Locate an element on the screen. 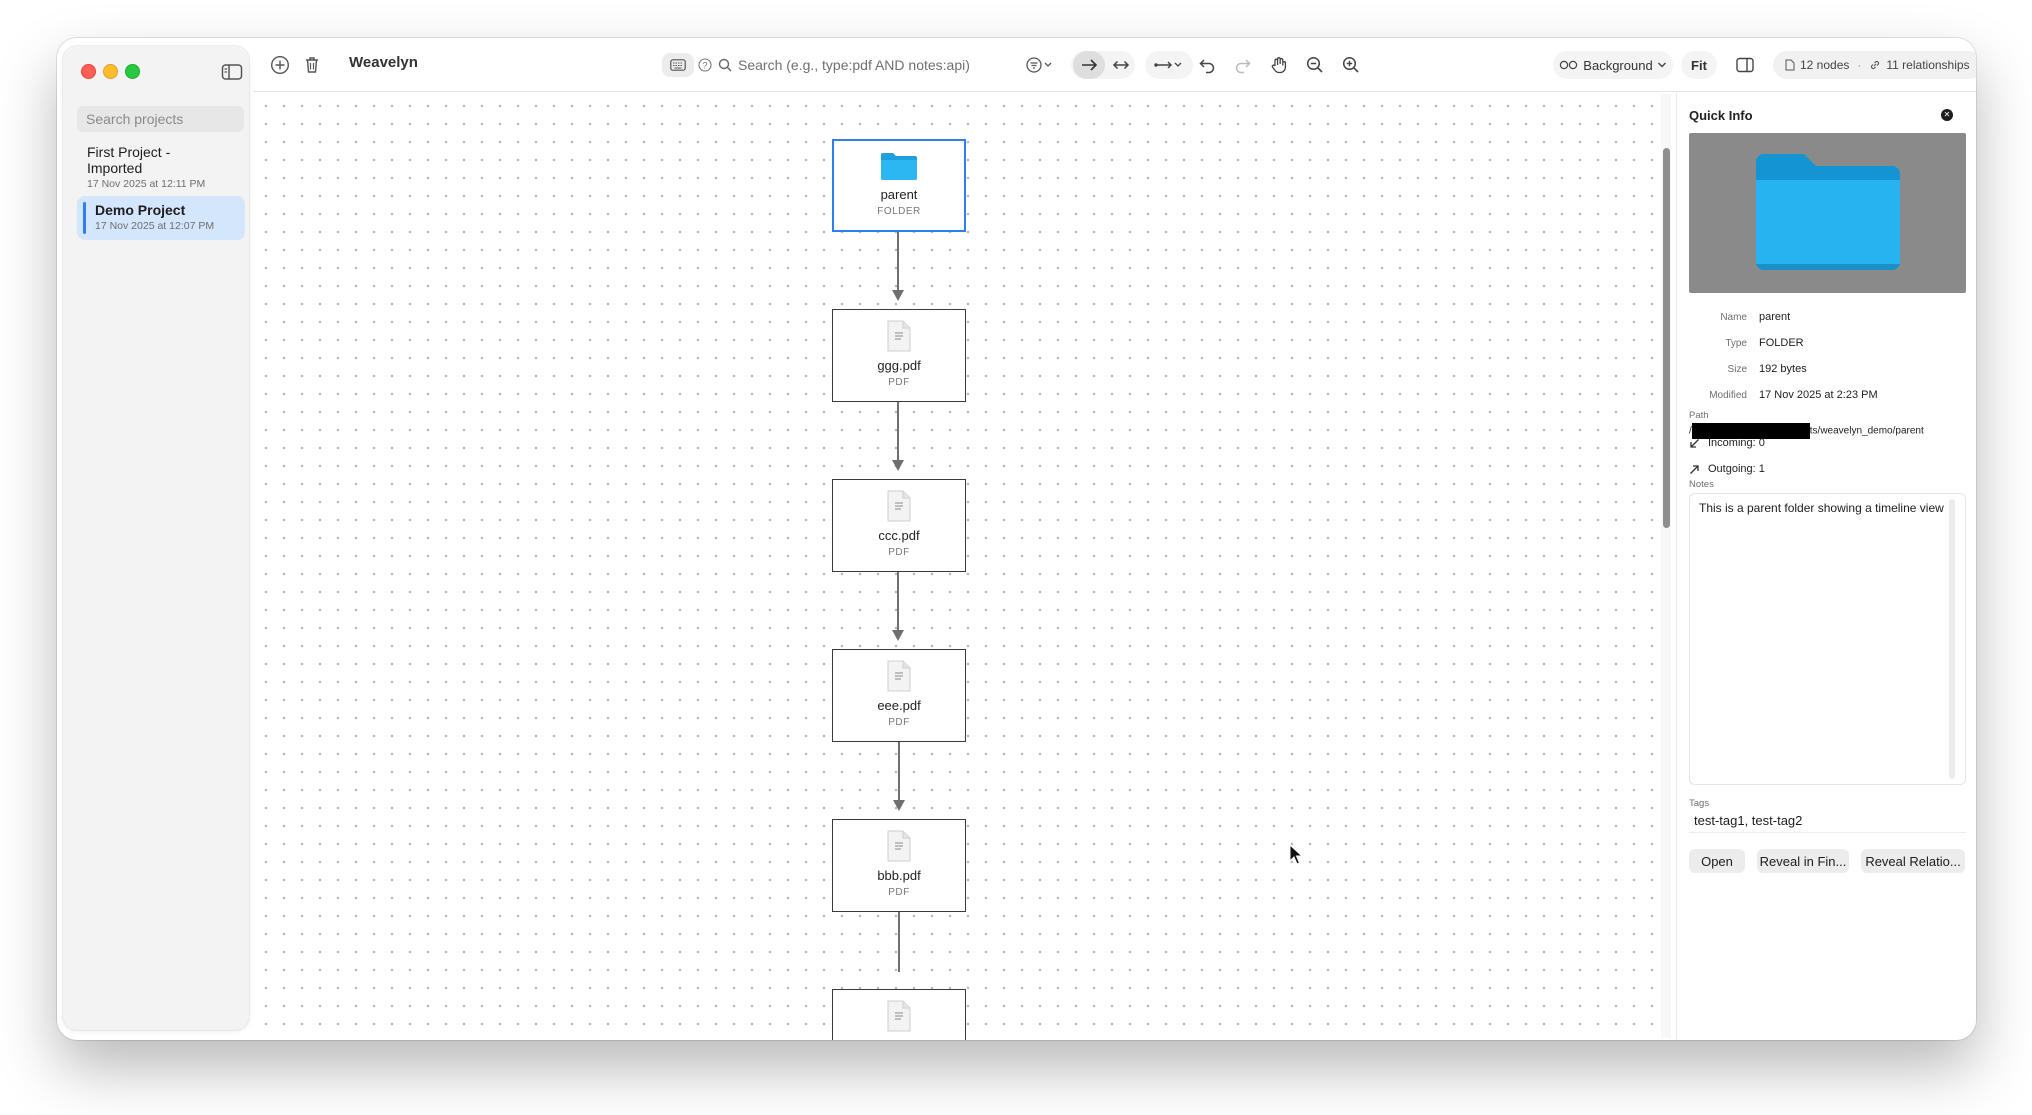  direction-forward-button is located at coordinates (1089, 65).